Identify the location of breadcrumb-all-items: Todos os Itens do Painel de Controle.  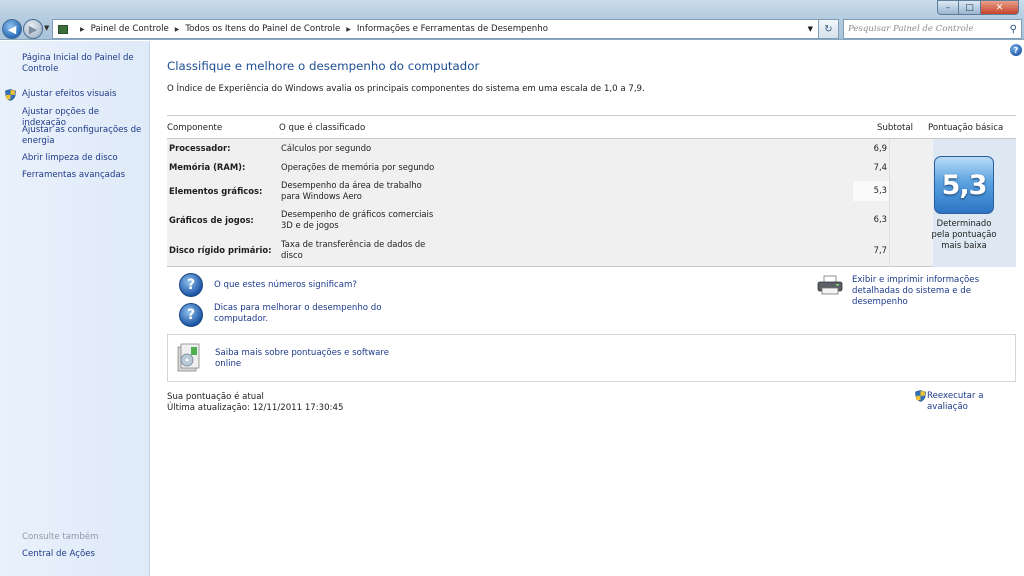
(262, 29).